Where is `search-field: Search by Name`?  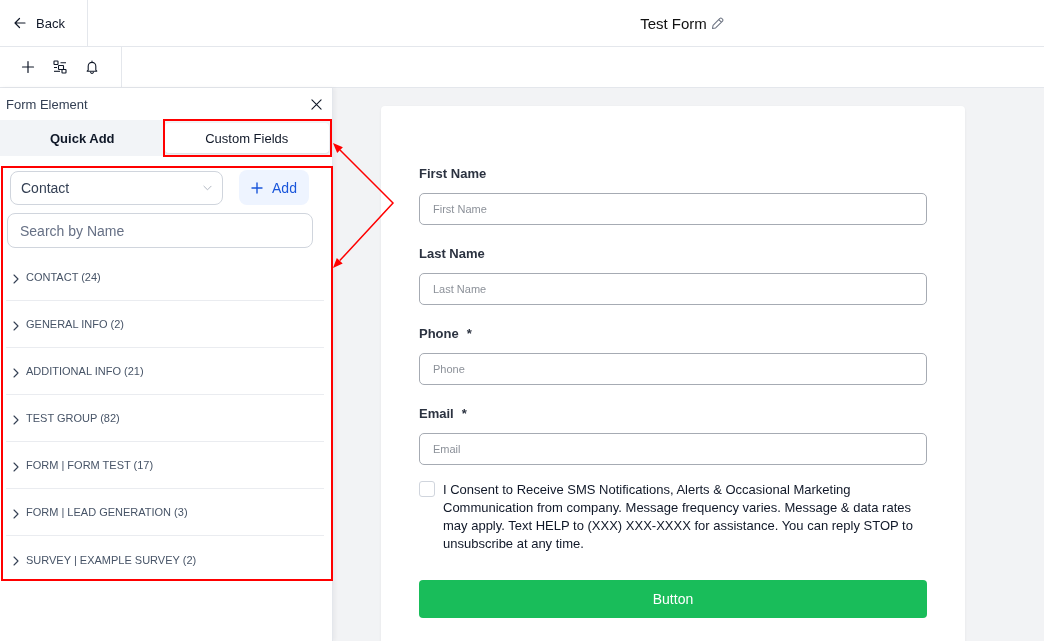 search-field: Search by Name is located at coordinates (160, 230).